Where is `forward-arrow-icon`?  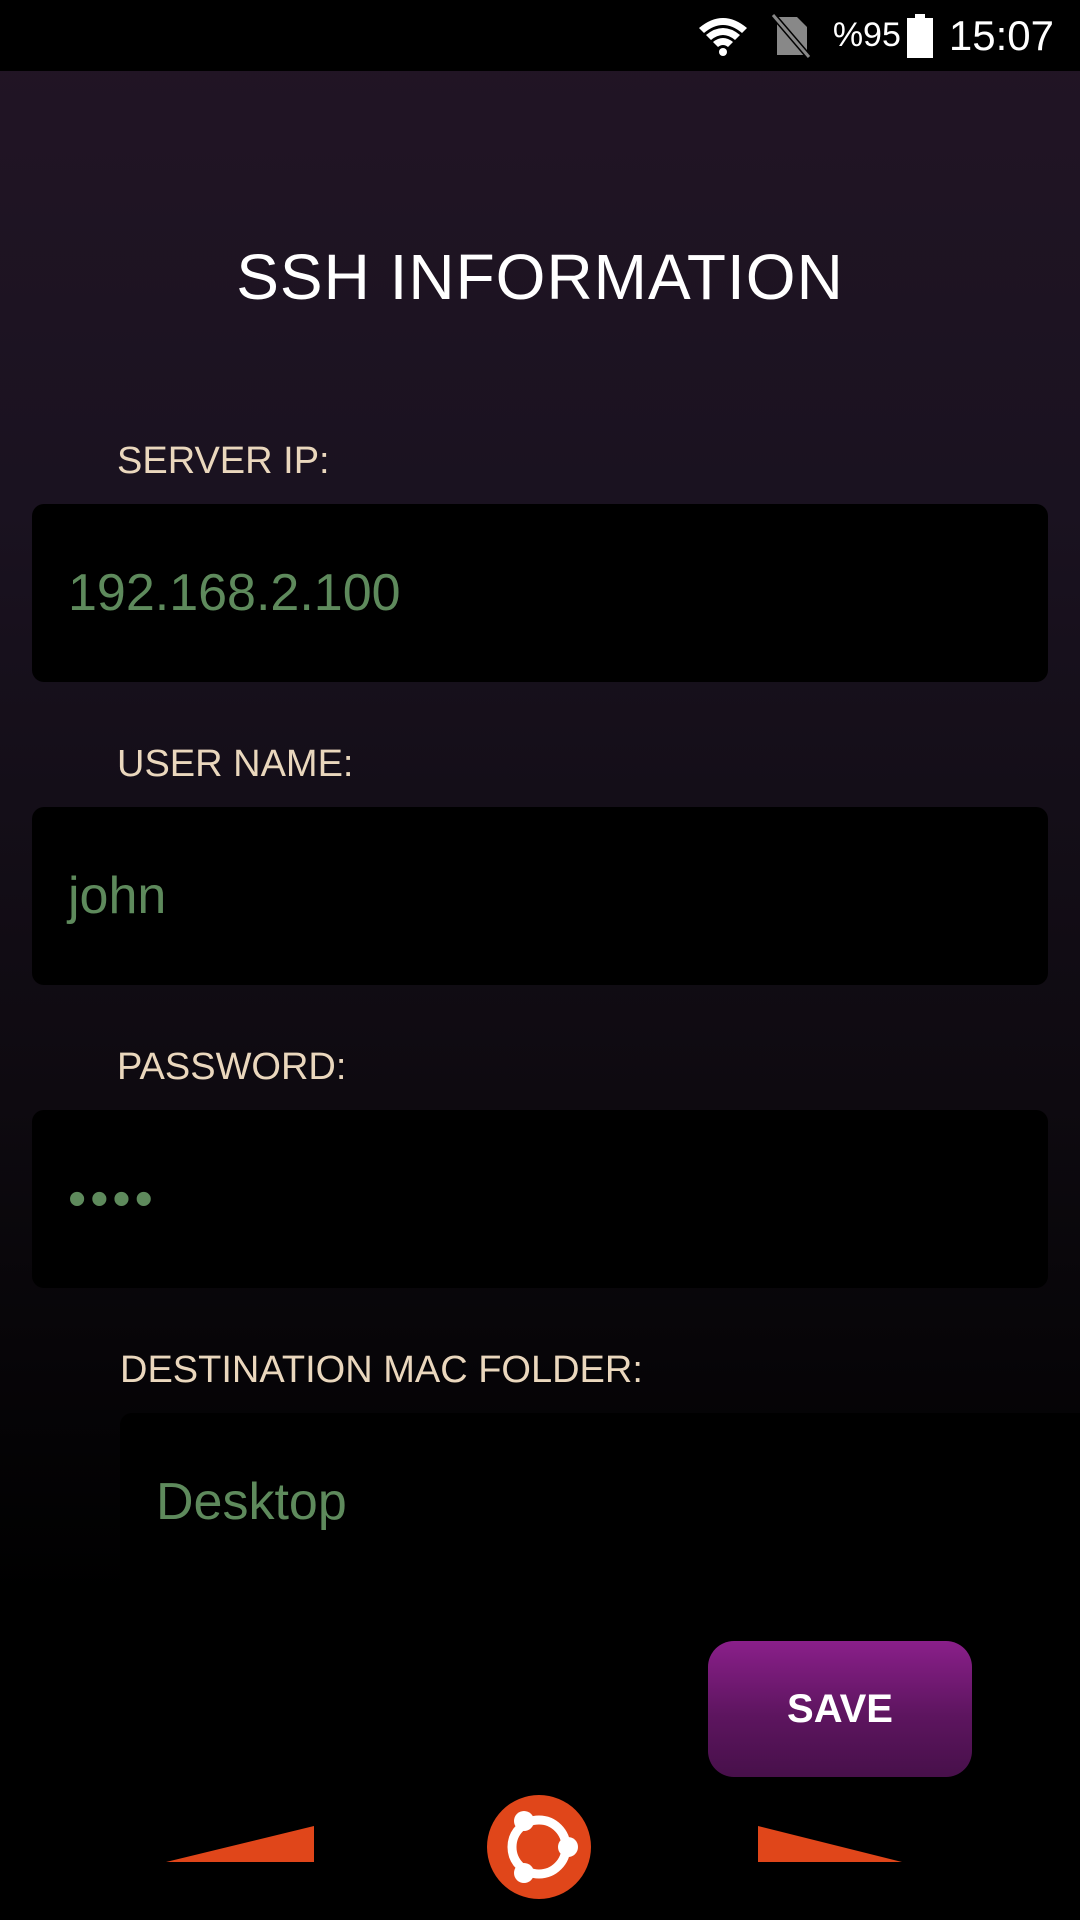 forward-arrow-icon is located at coordinates (831, 1843).